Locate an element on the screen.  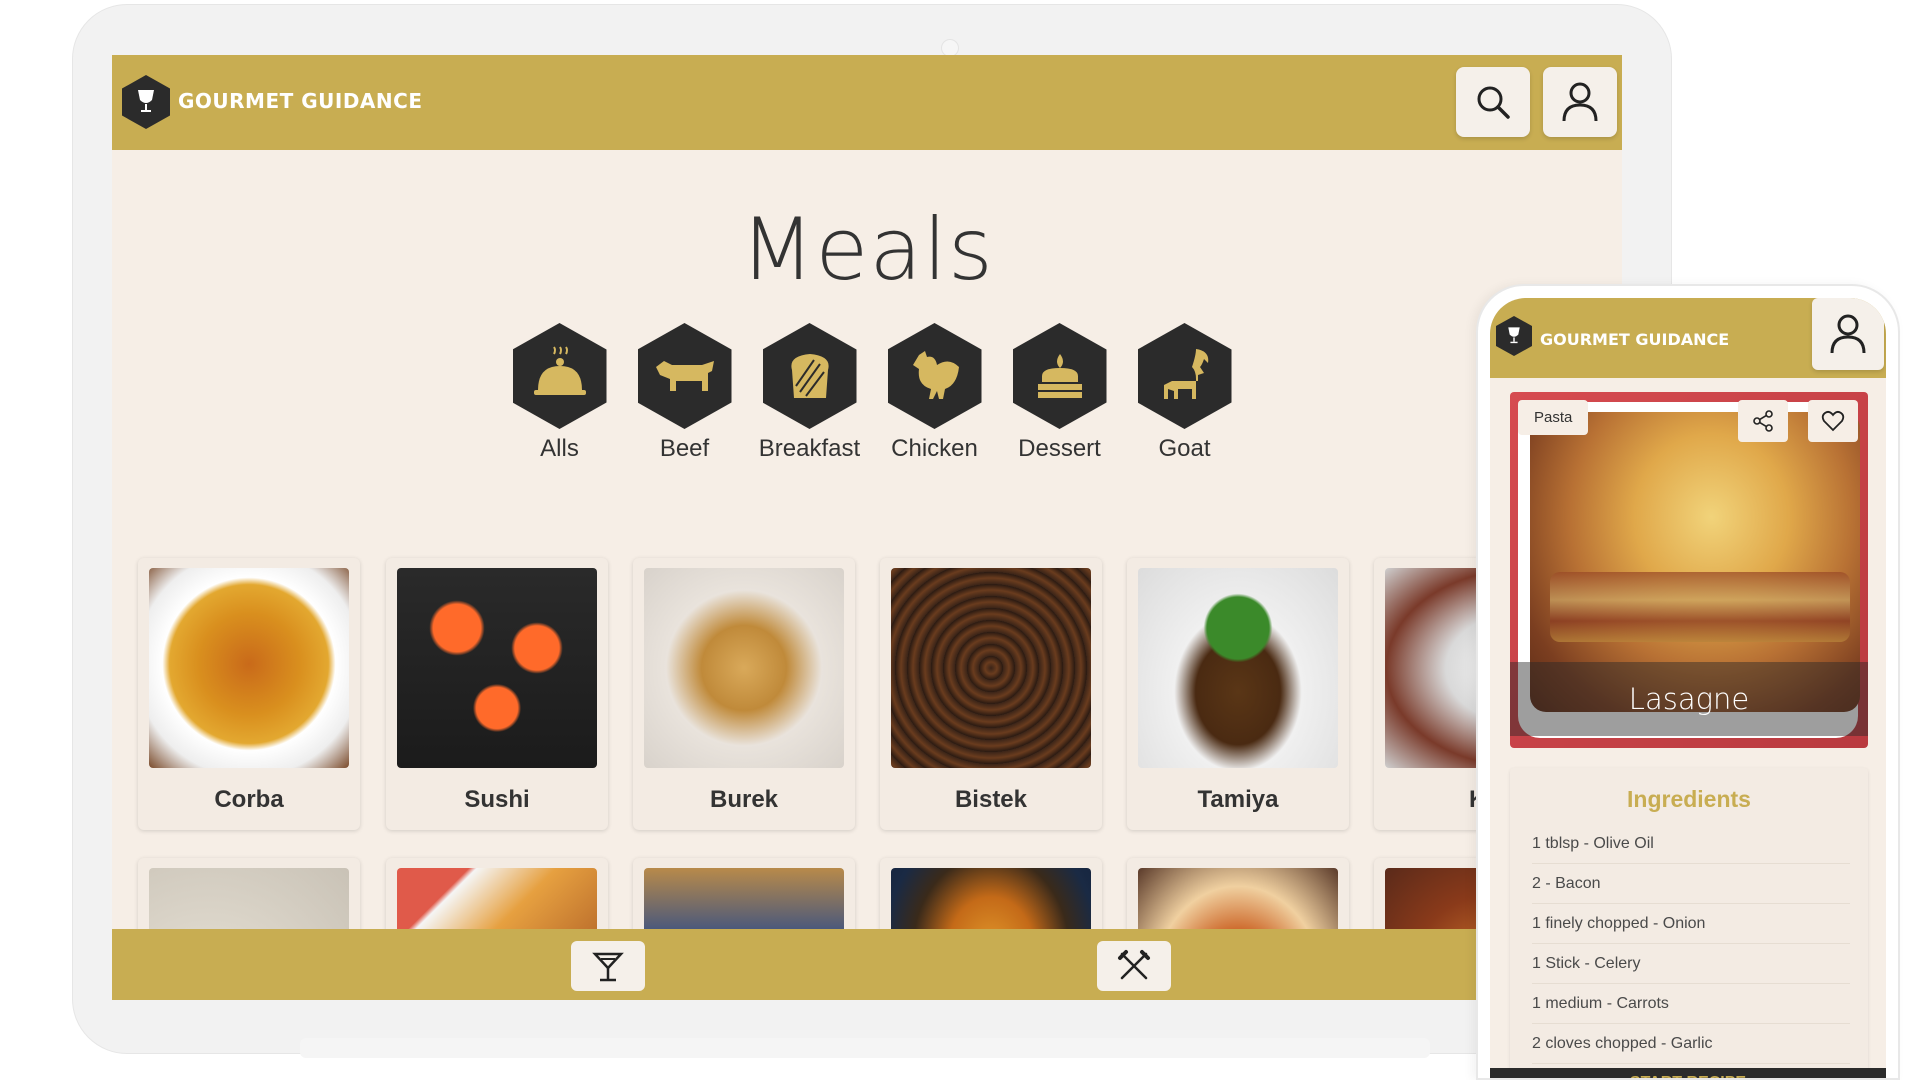
ingredients-title: Ingredients is located at coordinates (1689, 799).